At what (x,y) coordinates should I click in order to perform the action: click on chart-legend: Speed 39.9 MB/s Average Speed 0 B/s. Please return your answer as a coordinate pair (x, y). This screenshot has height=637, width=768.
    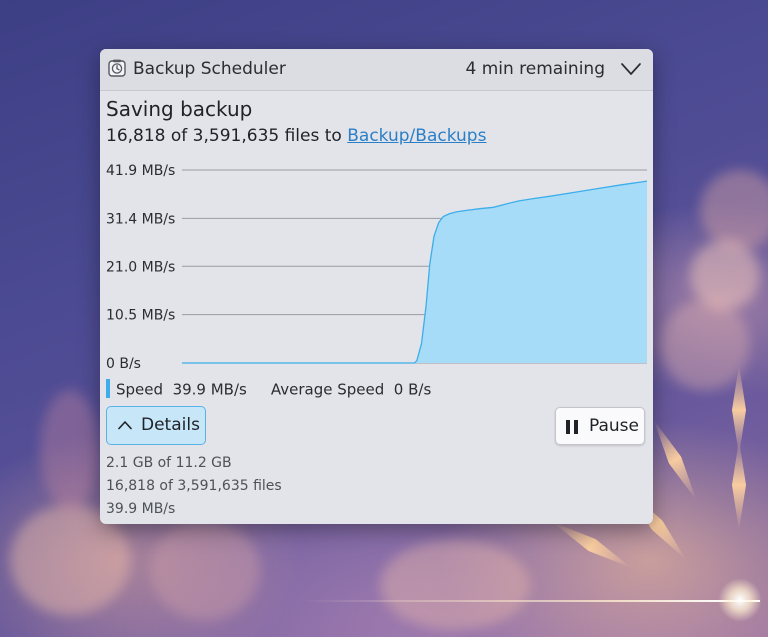
    Looking at the image, I should click on (269, 390).